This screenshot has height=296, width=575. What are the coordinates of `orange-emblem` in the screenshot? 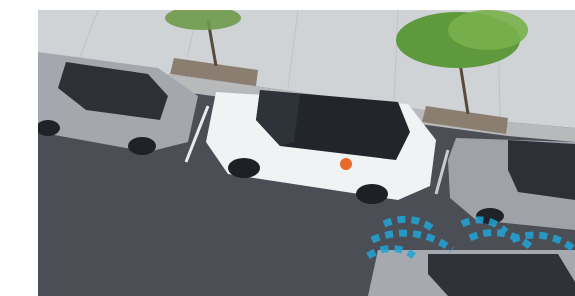 It's located at (346, 164).